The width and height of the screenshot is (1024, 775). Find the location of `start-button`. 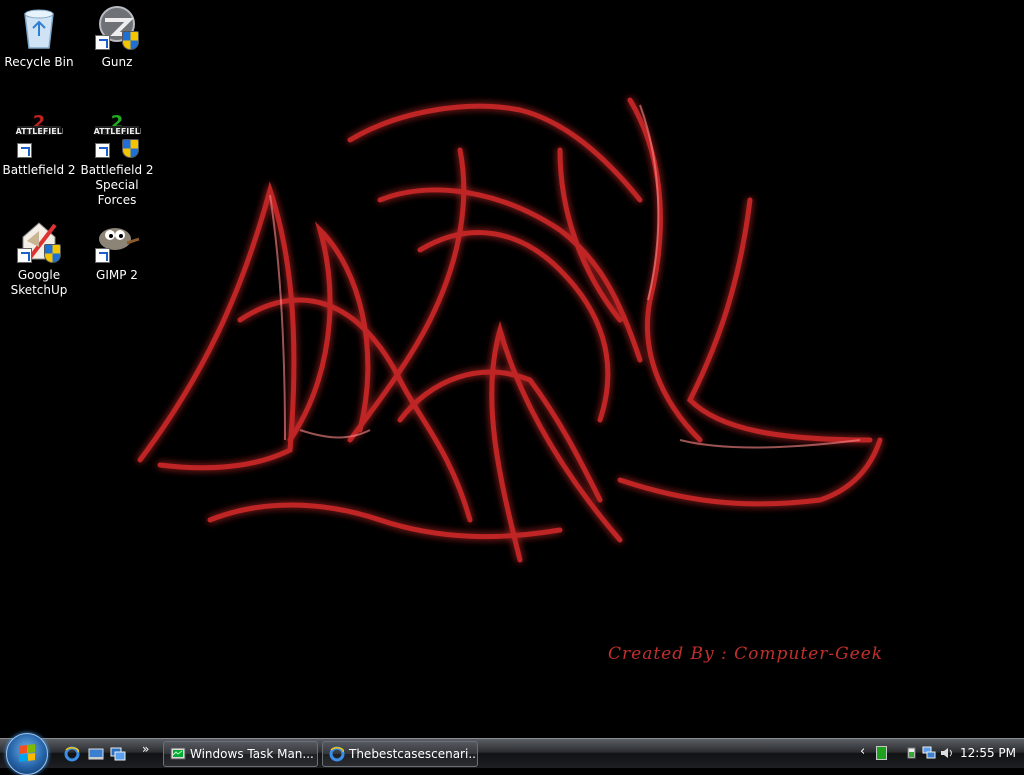

start-button is located at coordinates (27, 754).